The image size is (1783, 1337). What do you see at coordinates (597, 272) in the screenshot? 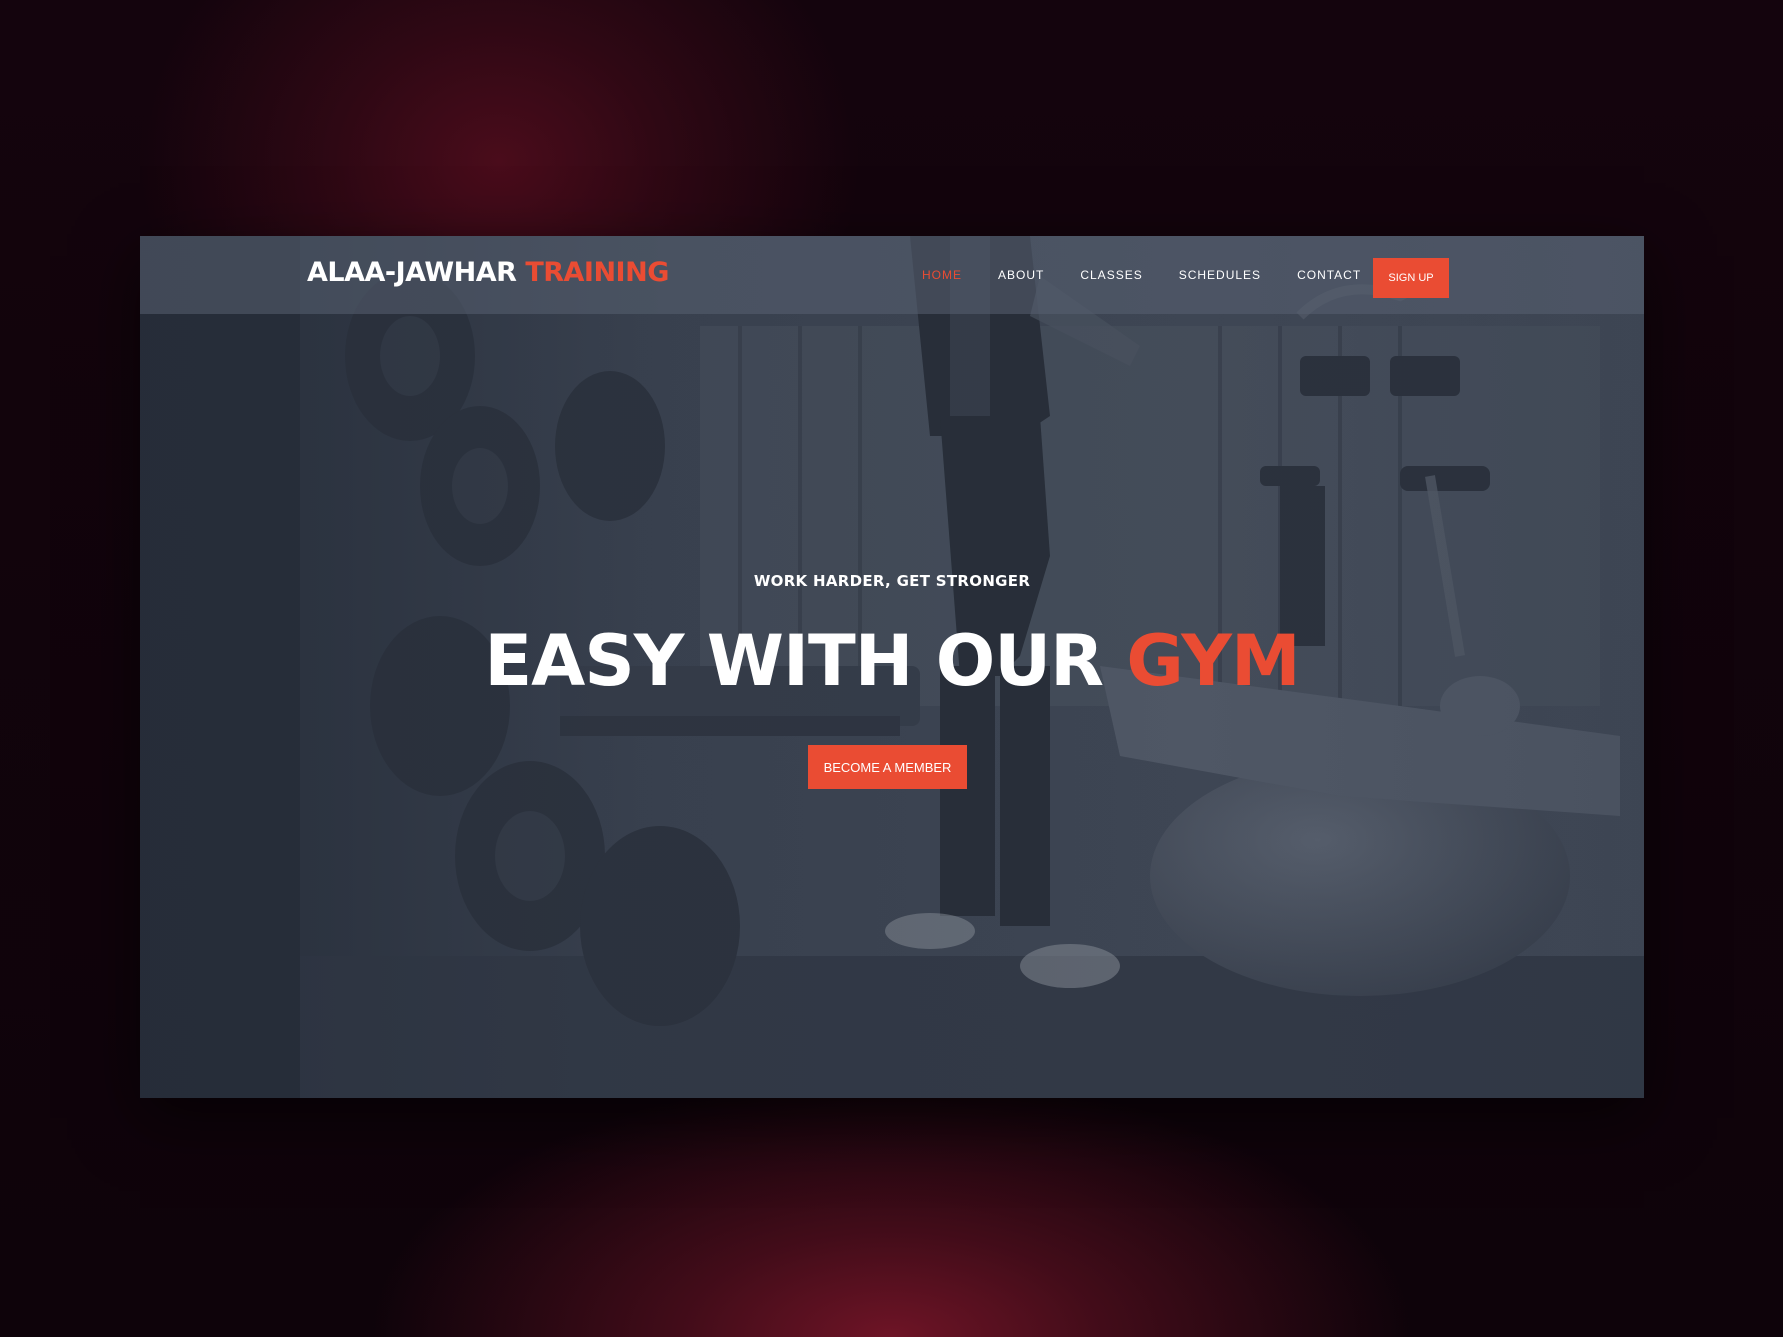
I see `logo-name-part2: TRAINING` at bounding box center [597, 272].